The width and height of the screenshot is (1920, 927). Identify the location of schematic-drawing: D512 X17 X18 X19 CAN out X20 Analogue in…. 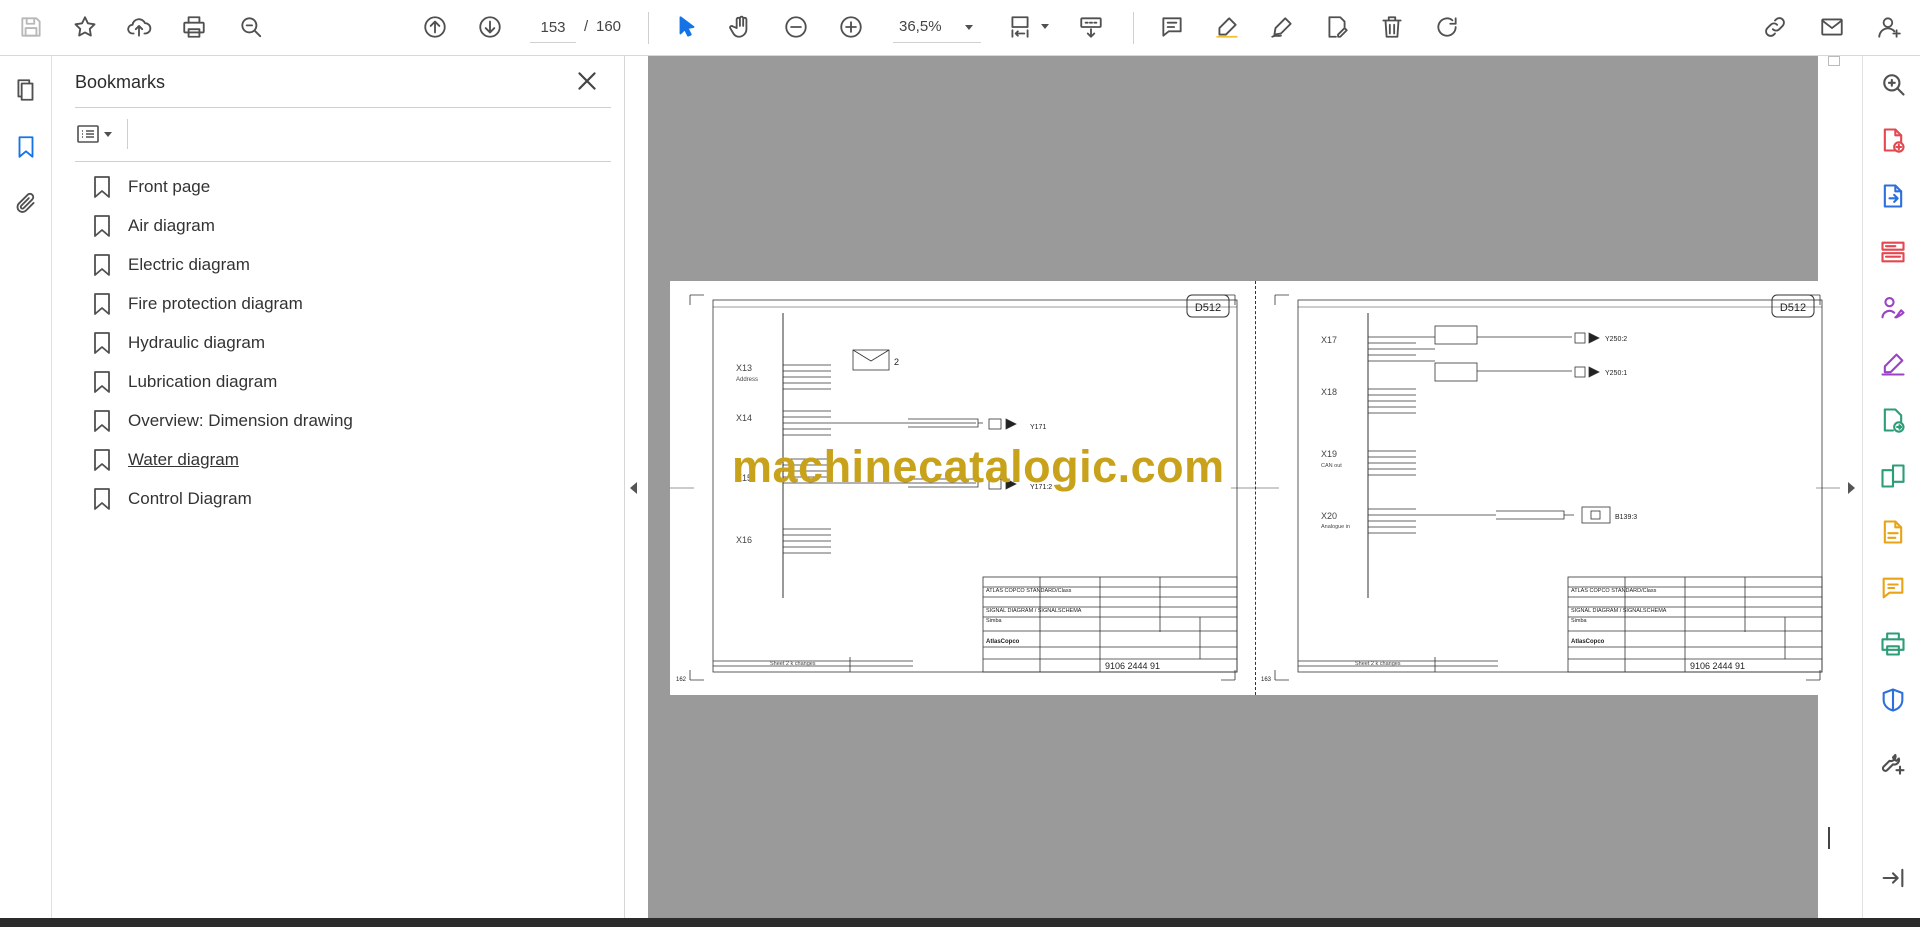
(1547, 488).